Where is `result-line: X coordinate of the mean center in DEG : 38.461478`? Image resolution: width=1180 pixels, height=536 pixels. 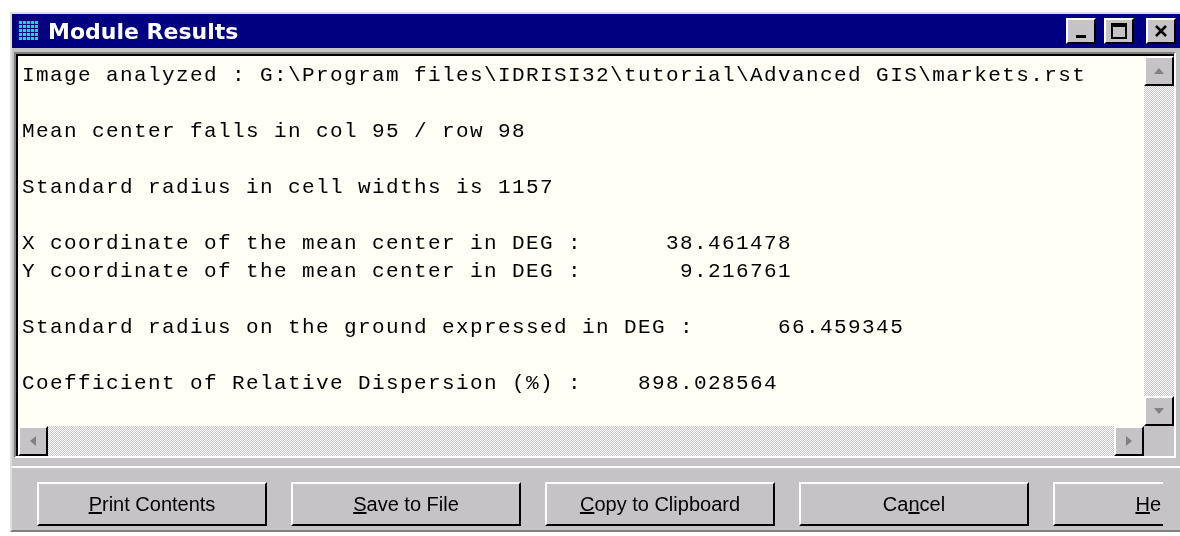
result-line: X coordinate of the mean center in DEG : 38.461478 is located at coordinates (408, 244).